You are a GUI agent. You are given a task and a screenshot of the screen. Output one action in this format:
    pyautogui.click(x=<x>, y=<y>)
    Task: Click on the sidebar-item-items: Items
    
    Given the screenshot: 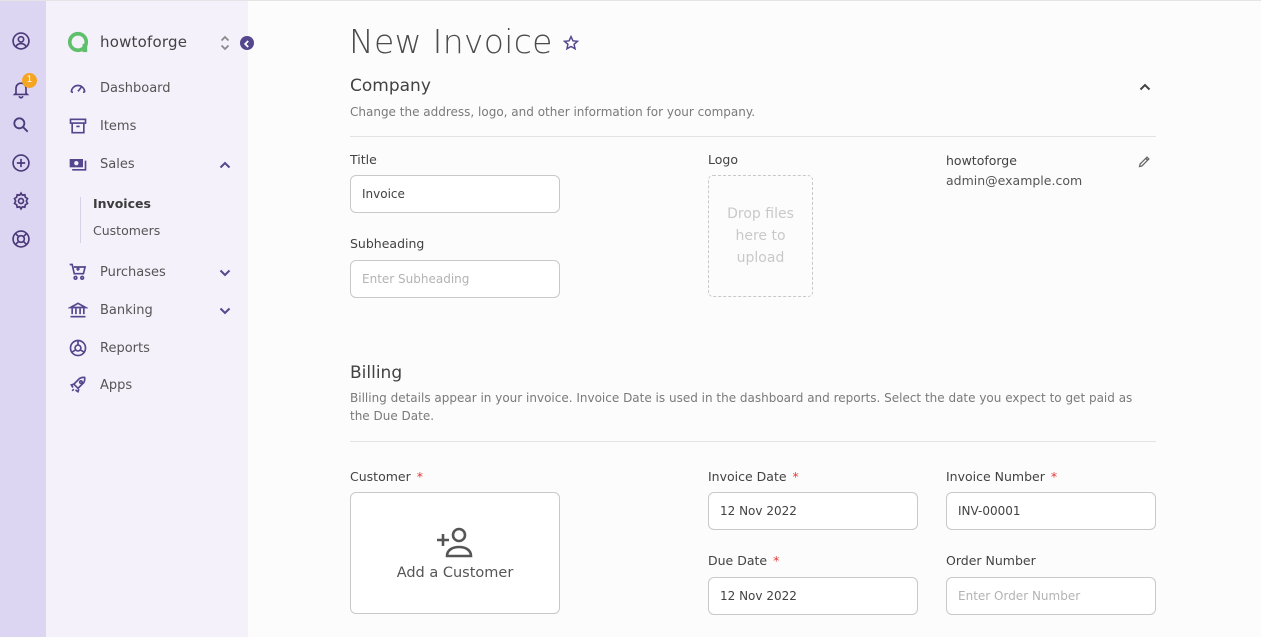 What is the action you would take?
    pyautogui.click(x=102, y=126)
    